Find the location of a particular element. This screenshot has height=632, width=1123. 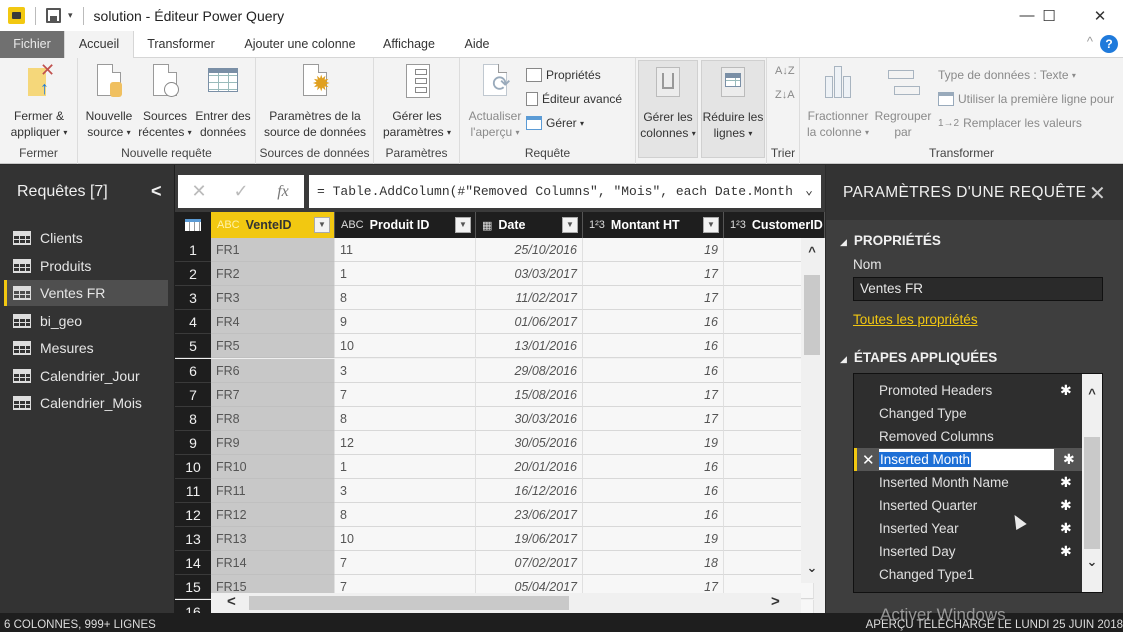

tab-transformer: Transformer is located at coordinates (181, 44).